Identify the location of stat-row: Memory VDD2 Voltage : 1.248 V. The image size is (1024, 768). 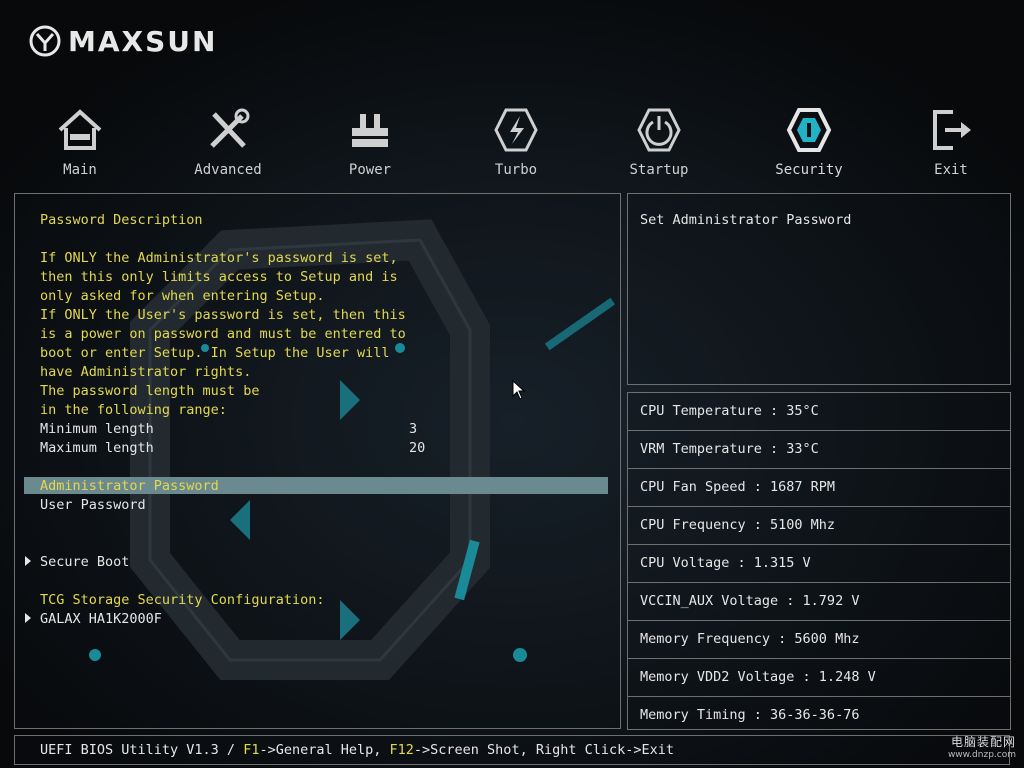
(819, 677).